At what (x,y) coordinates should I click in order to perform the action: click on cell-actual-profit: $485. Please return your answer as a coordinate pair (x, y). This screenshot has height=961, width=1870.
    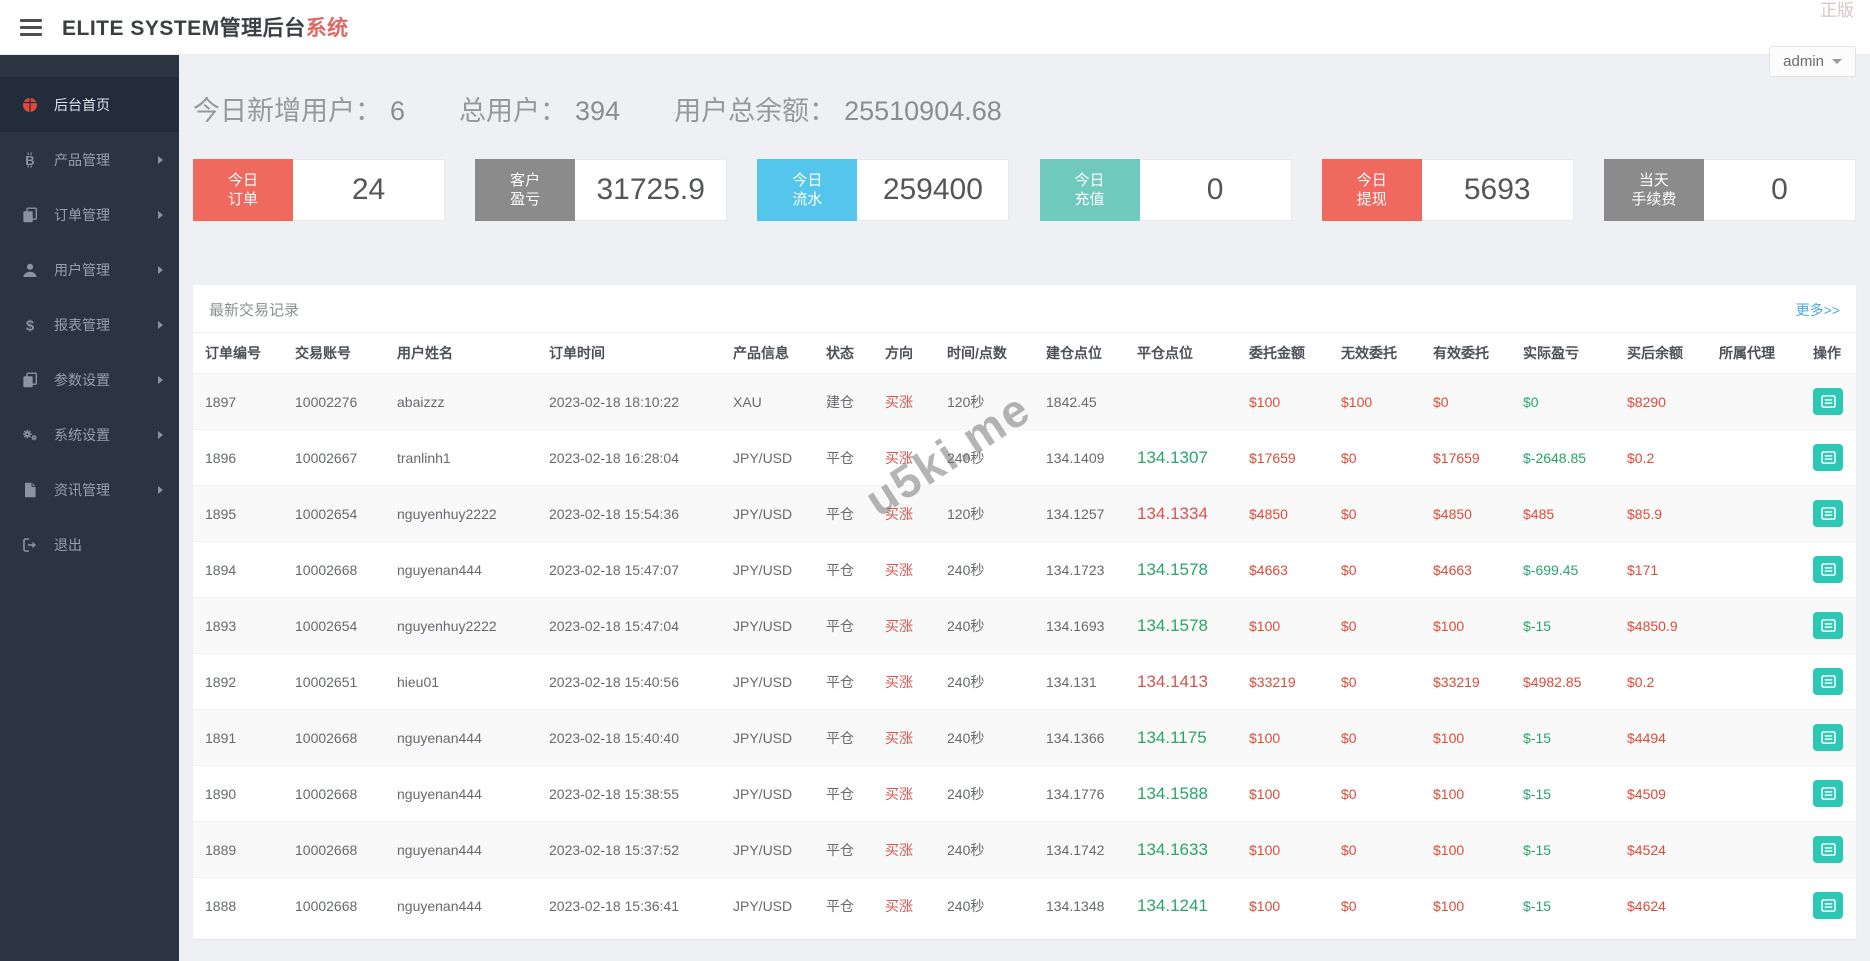
    Looking at the image, I should click on (1563, 513).